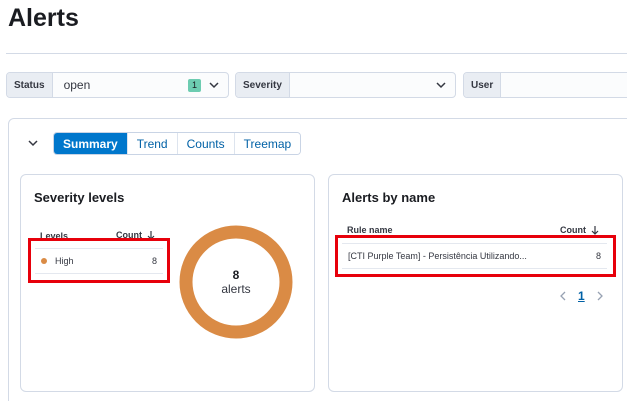 The image size is (627, 401). I want to click on alerts-count-column-header: Count, so click(580, 230).